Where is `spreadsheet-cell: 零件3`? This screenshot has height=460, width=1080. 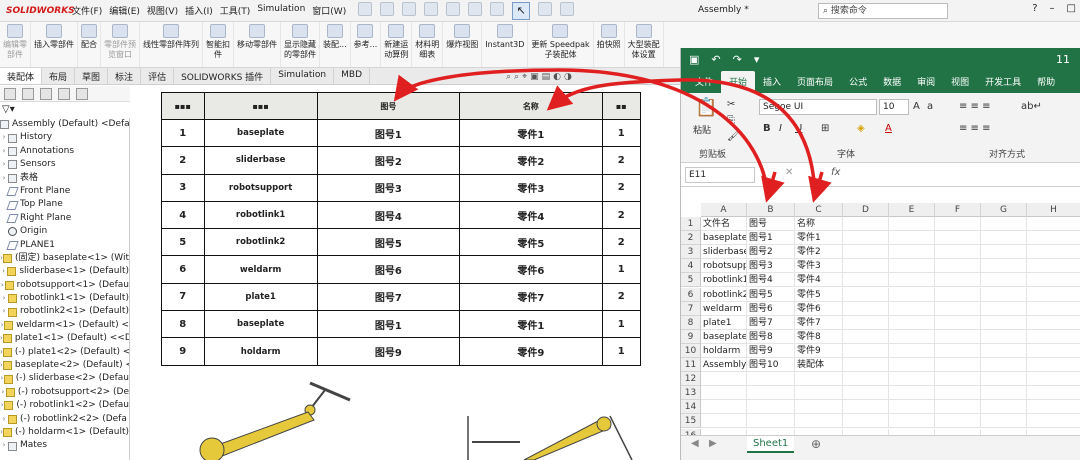 spreadsheet-cell: 零件3 is located at coordinates (819, 266).